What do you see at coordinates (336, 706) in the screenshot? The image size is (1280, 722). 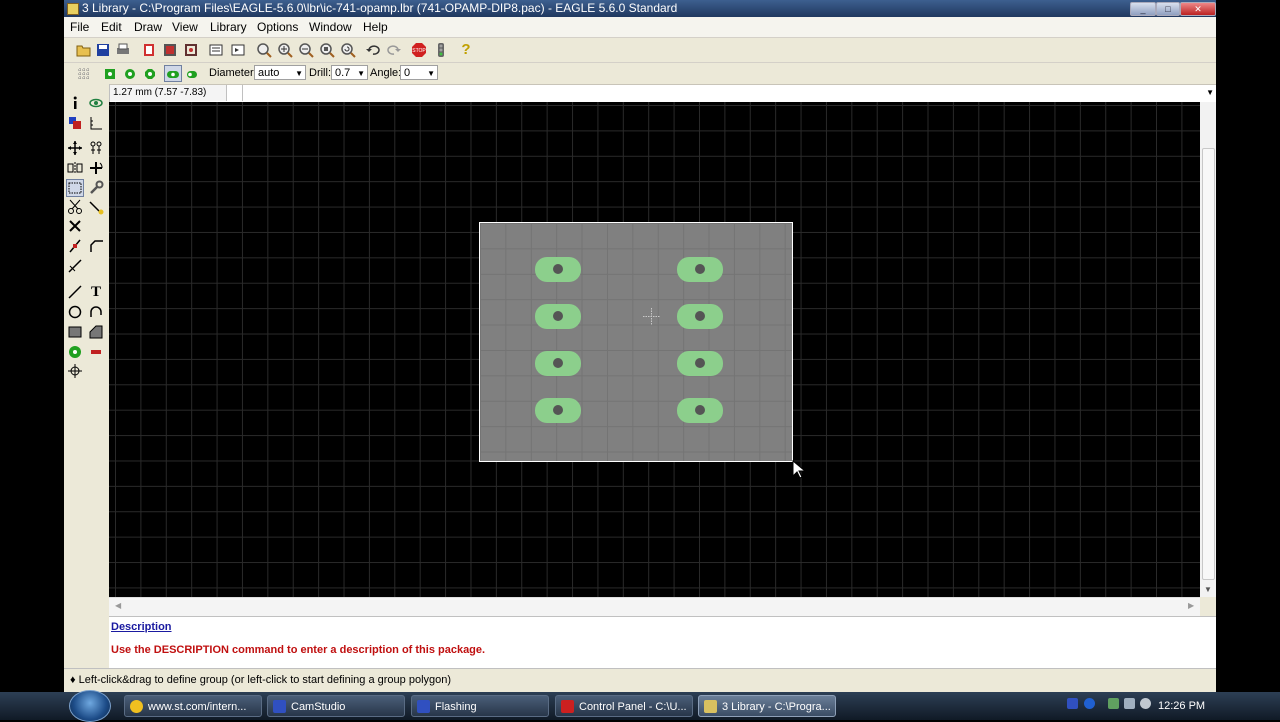 I see `taskbar-item-camstudio: CamStudio` at bounding box center [336, 706].